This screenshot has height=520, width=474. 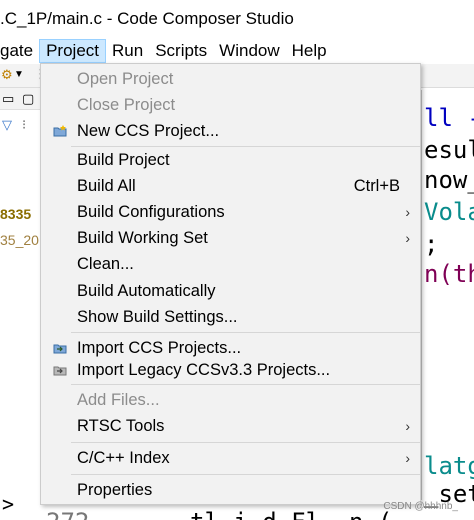 I want to click on menu-item-properties: Properties, so click(x=230, y=490).